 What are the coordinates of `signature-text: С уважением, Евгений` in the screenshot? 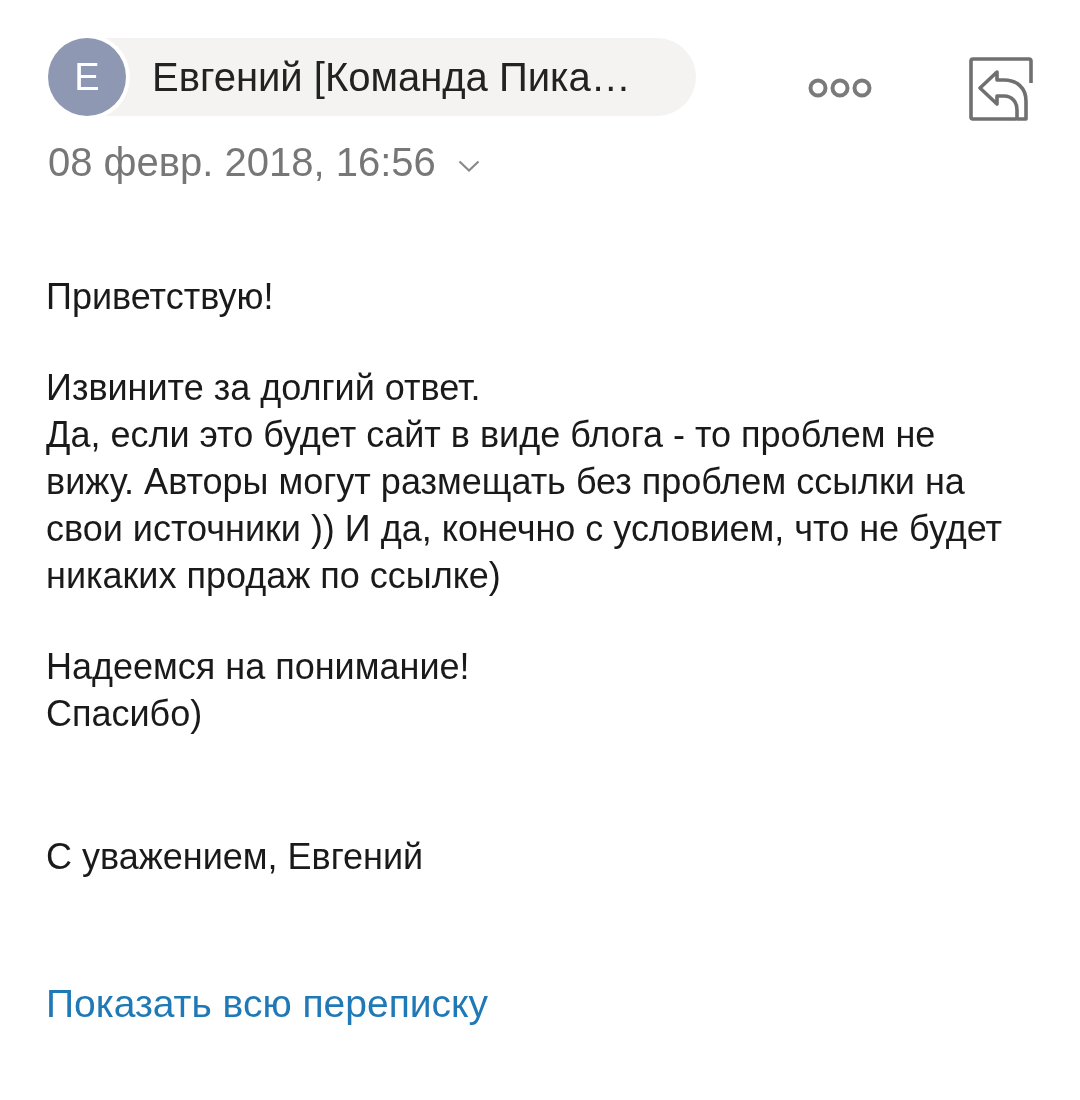 It's located at (235, 857).